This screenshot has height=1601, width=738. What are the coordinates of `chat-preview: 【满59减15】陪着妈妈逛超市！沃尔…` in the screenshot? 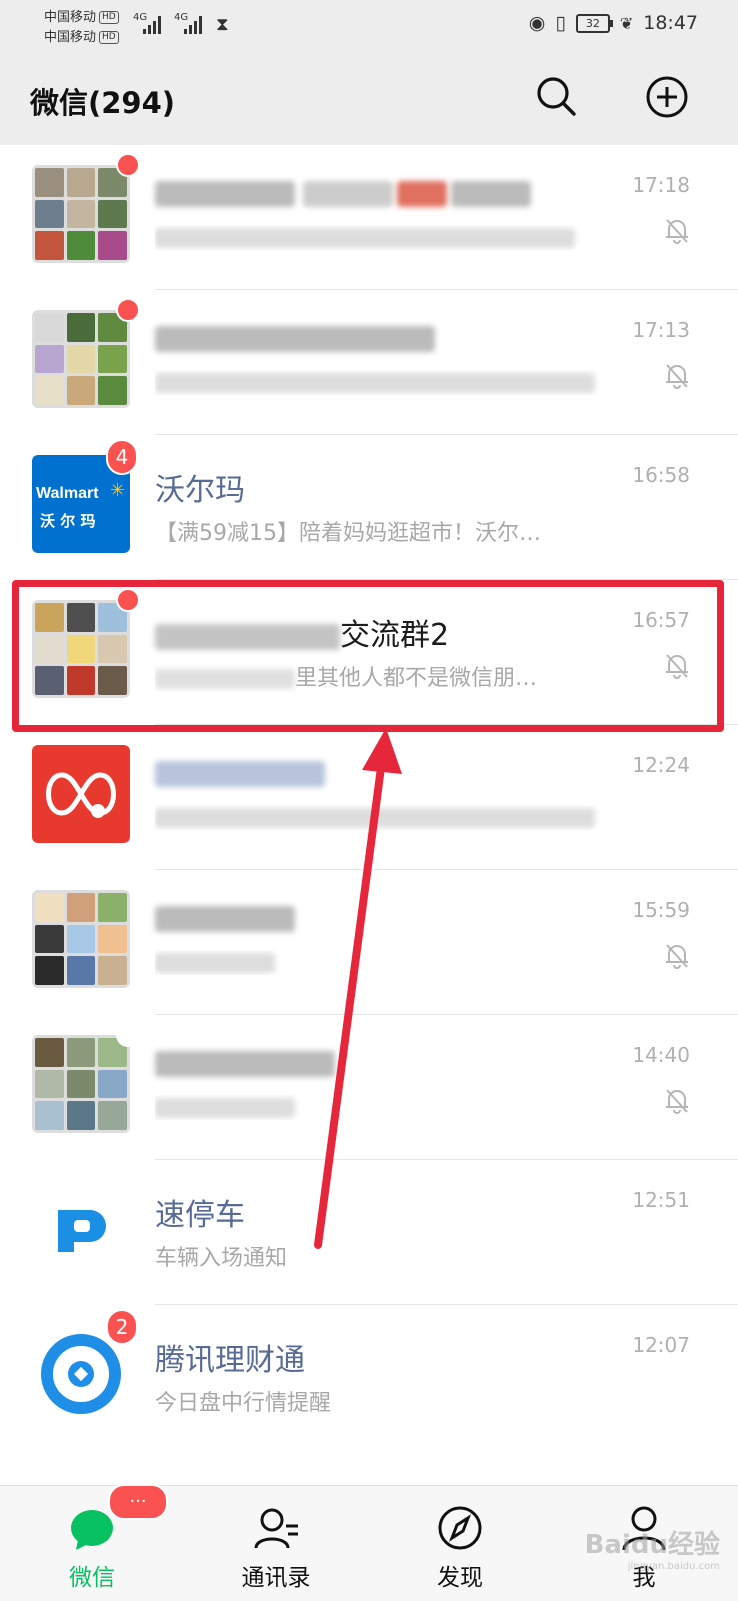 It's located at (348, 533).